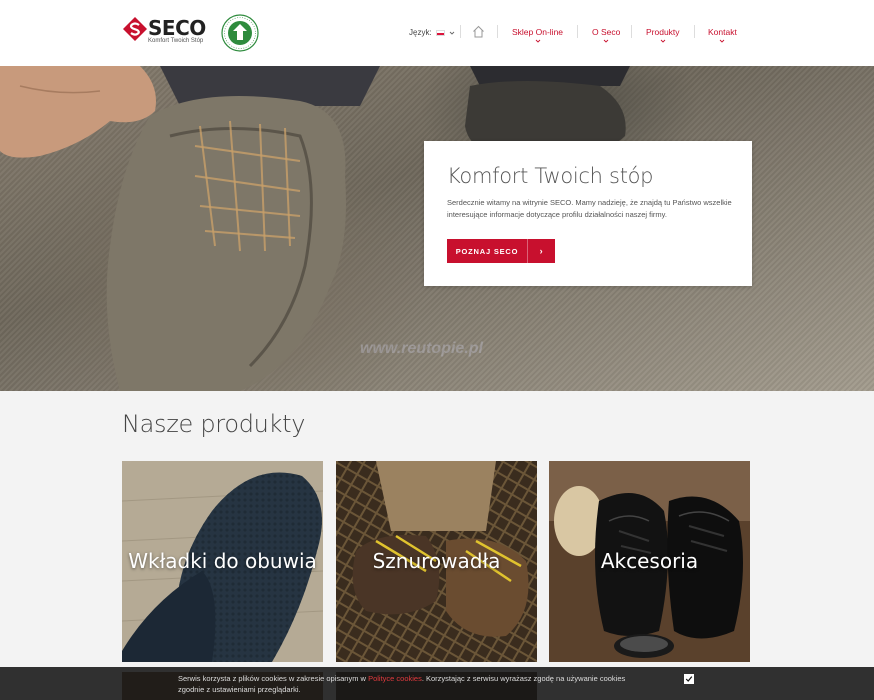  I want to click on nav-item-label: Kontakt, so click(722, 32).